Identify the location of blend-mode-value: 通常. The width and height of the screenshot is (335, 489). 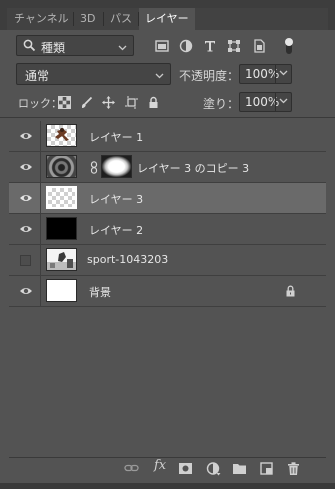
(37, 76).